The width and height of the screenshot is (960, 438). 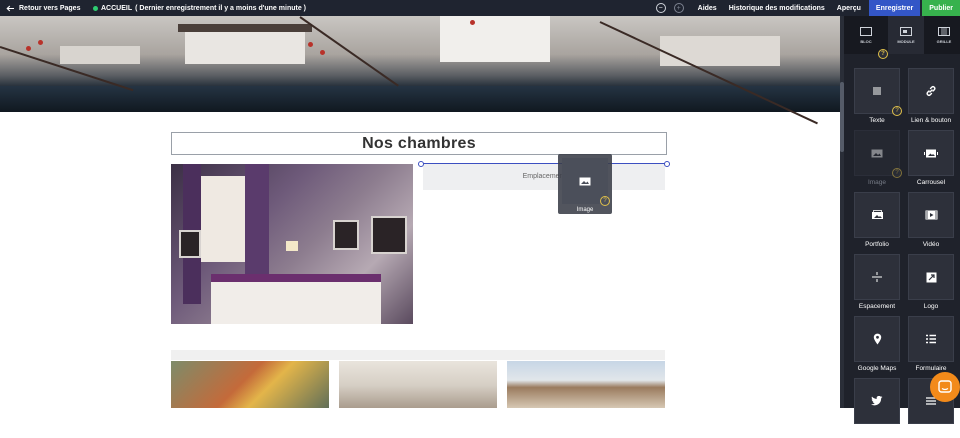 I want to click on module-portfolio-label: Portfolio, so click(x=877, y=244).